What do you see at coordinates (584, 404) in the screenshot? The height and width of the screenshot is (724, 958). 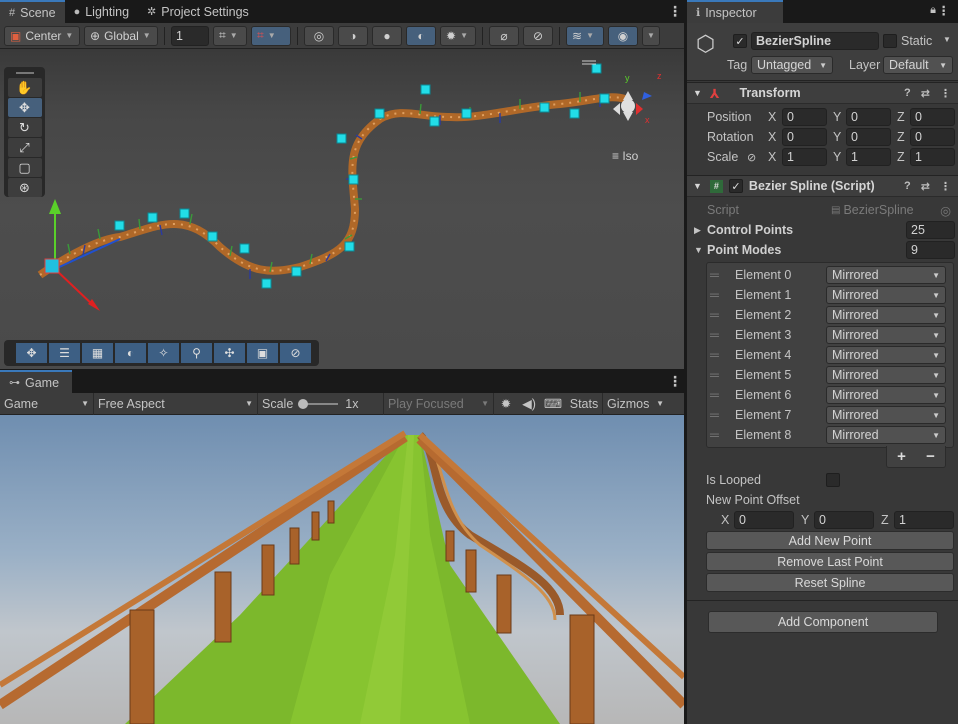 I see `stats-button: Stats` at bounding box center [584, 404].